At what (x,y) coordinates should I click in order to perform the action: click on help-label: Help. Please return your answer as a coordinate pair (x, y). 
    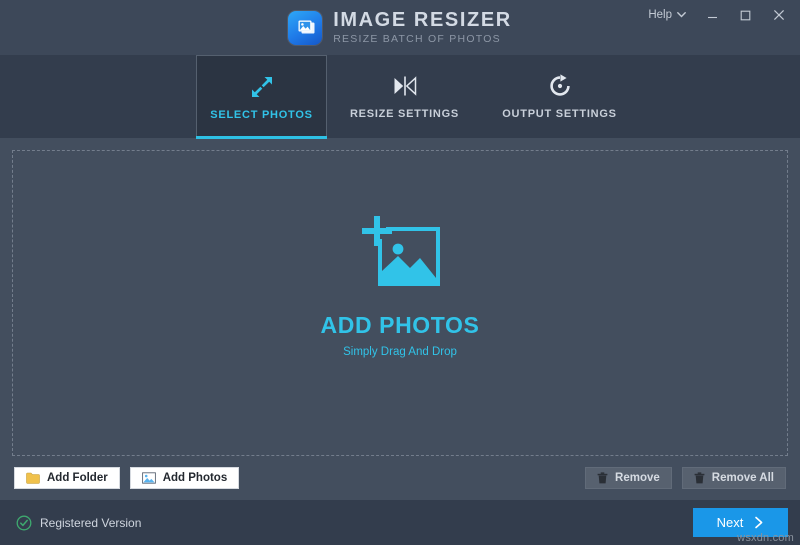
    Looking at the image, I should click on (660, 15).